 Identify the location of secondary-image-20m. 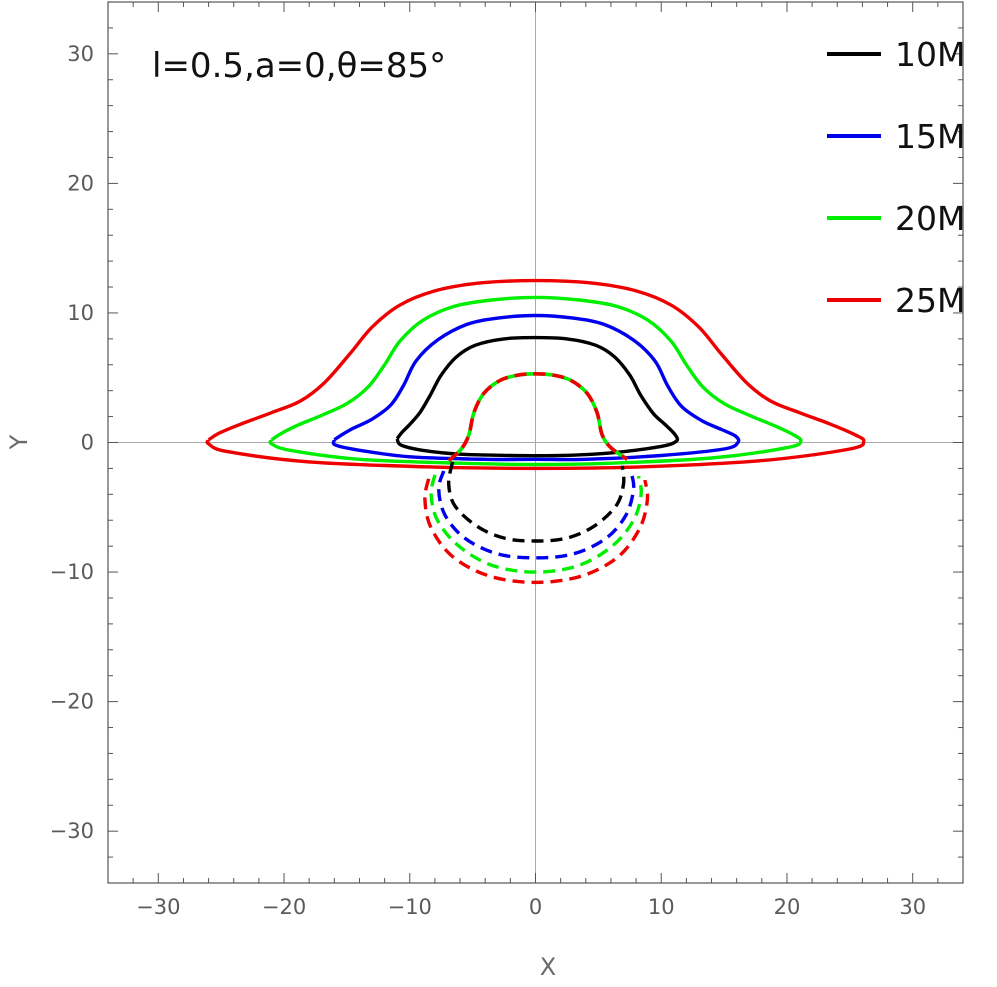
(536, 524).